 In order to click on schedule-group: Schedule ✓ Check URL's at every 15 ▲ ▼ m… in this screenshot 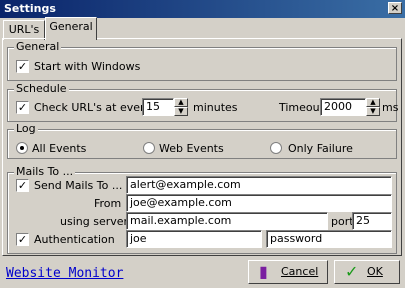, I will do `click(203, 102)`.